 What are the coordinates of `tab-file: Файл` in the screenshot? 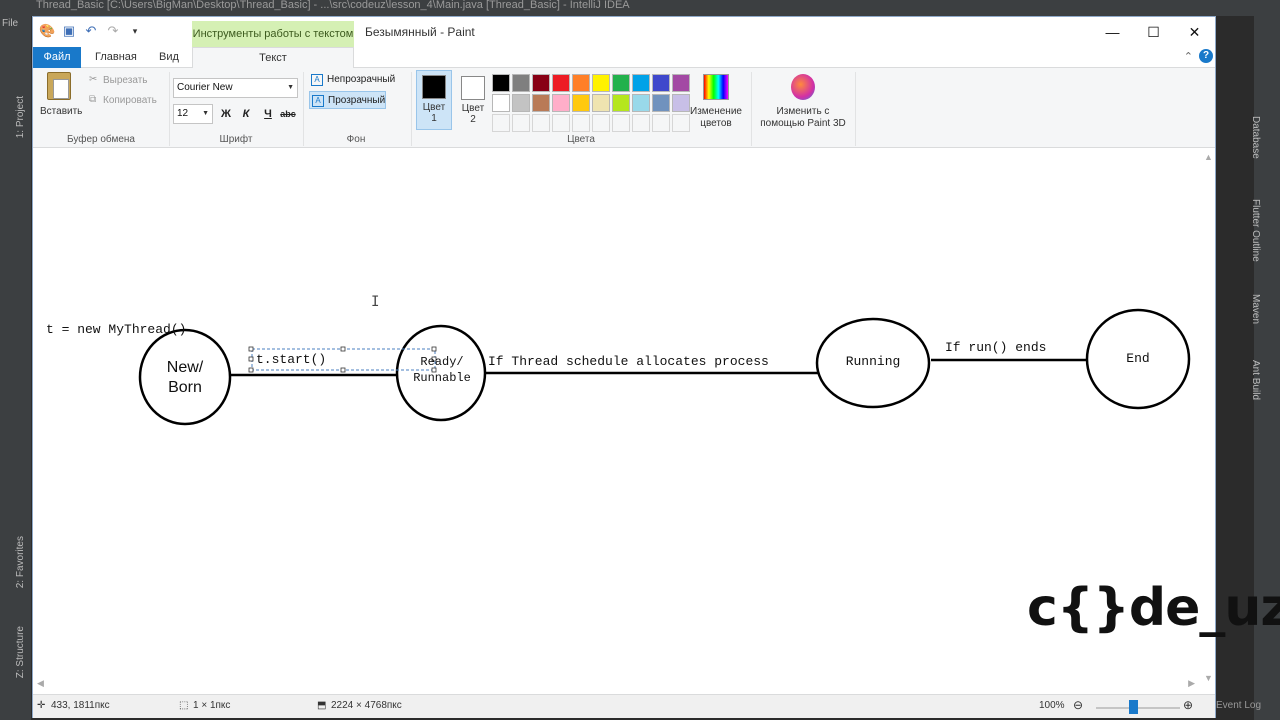 It's located at (57, 57).